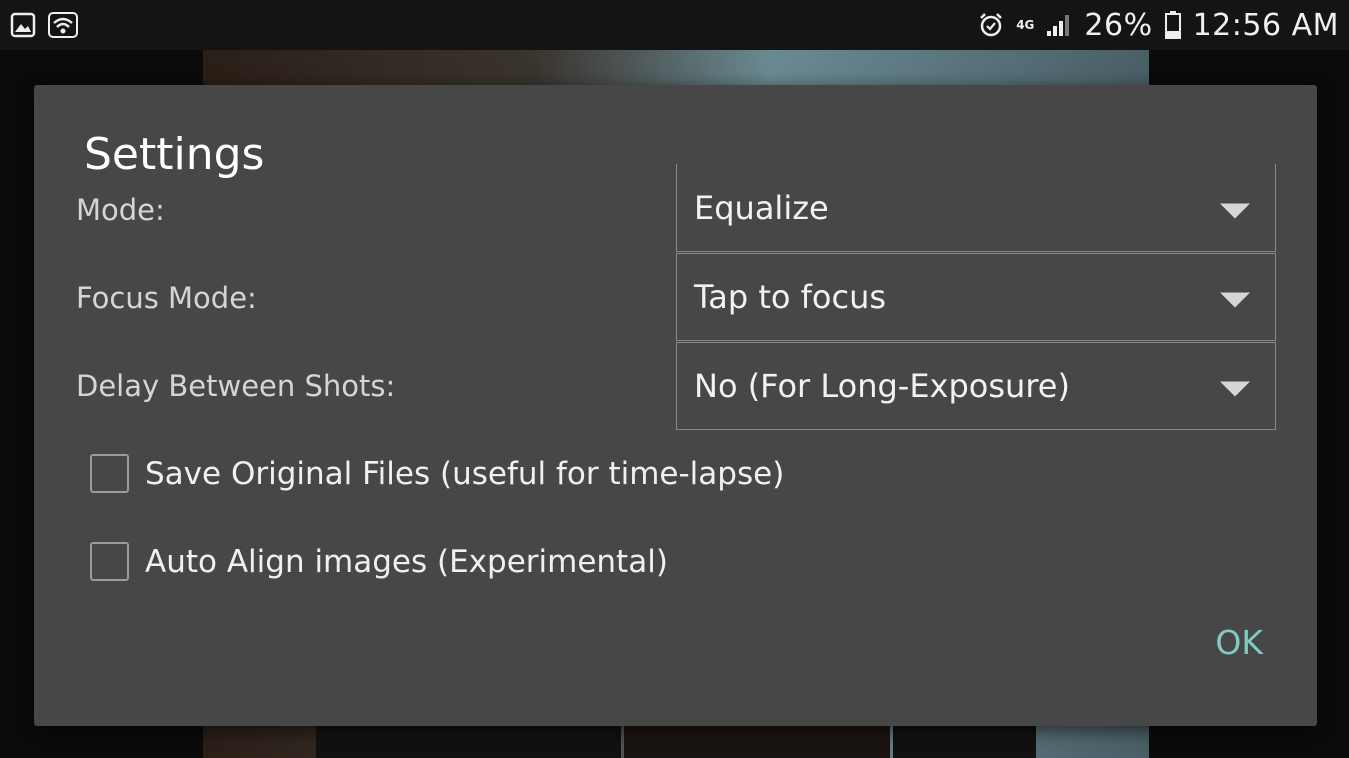  What do you see at coordinates (44, 25) in the screenshot?
I see `status-bar-left` at bounding box center [44, 25].